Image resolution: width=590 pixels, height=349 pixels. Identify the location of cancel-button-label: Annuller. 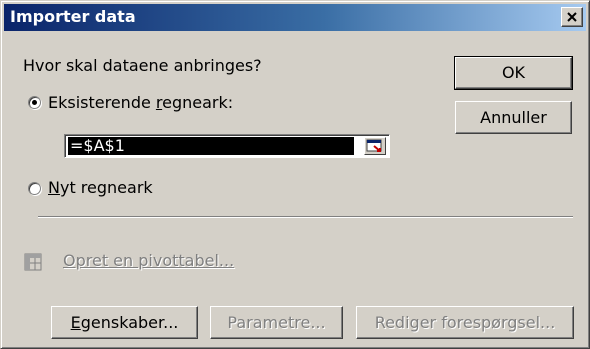
(513, 117).